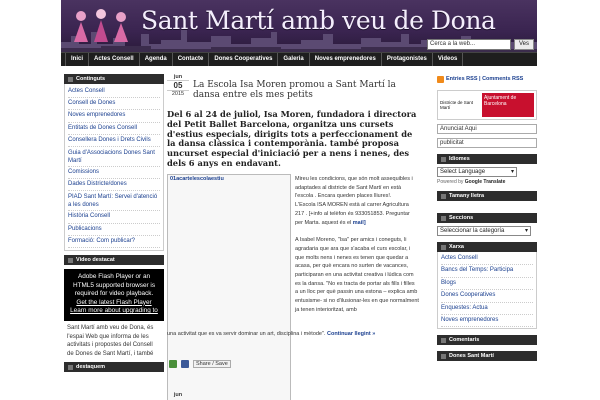 This screenshot has height=400, width=600. I want to click on upgrade-link: Learn more about upgrading to, so click(114, 311).